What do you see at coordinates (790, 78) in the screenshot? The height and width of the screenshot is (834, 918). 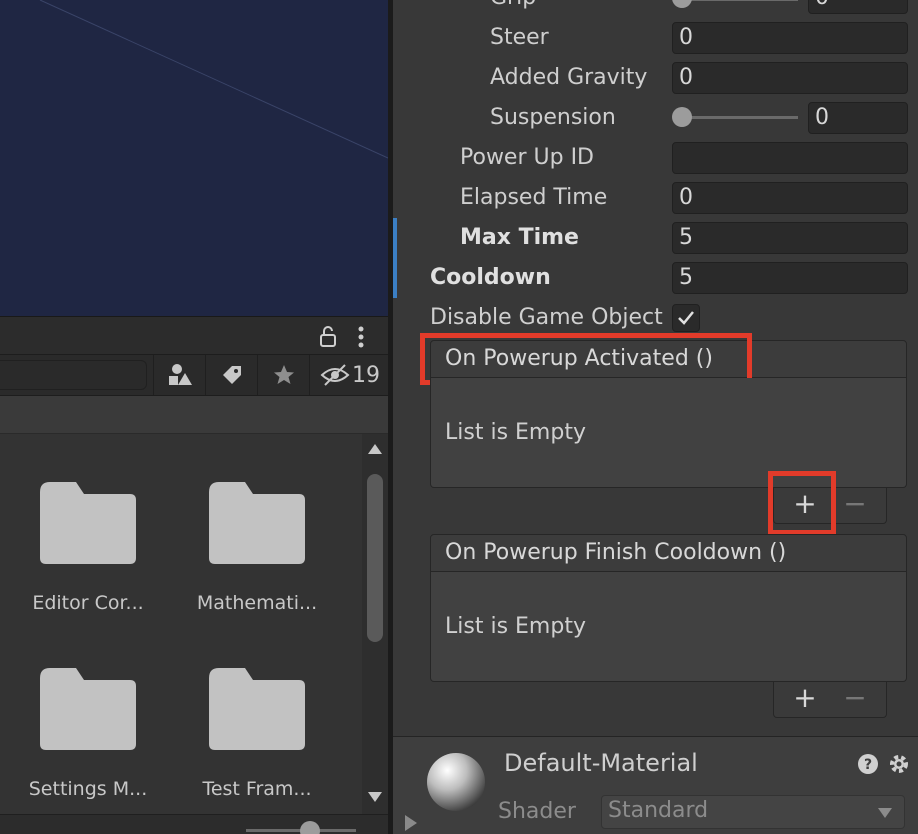 I see `added-gravity-field: 0` at bounding box center [790, 78].